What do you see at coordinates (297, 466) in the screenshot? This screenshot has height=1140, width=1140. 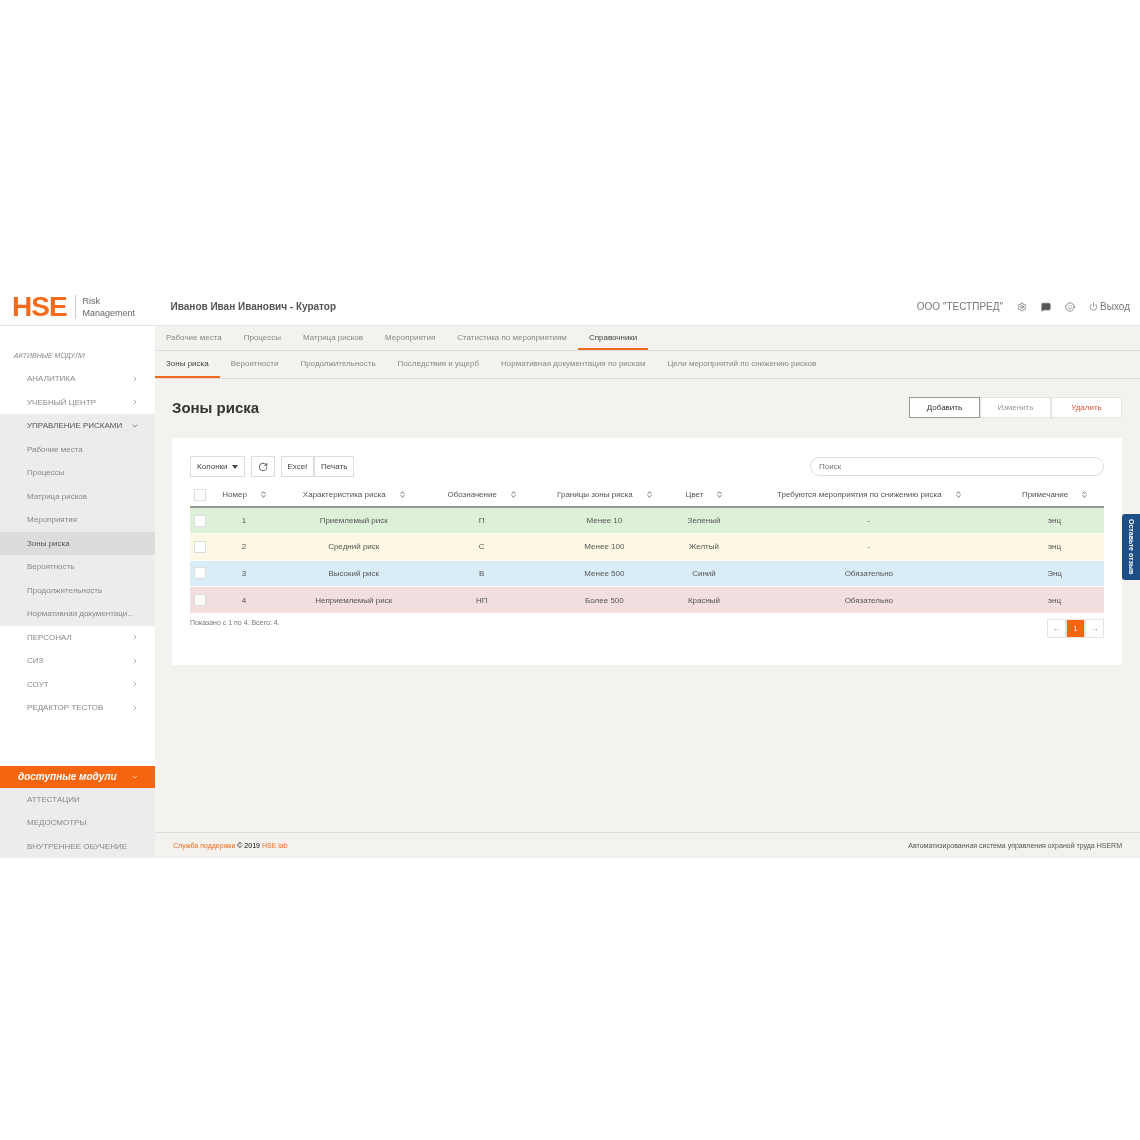 I see `excel-button: Excel` at bounding box center [297, 466].